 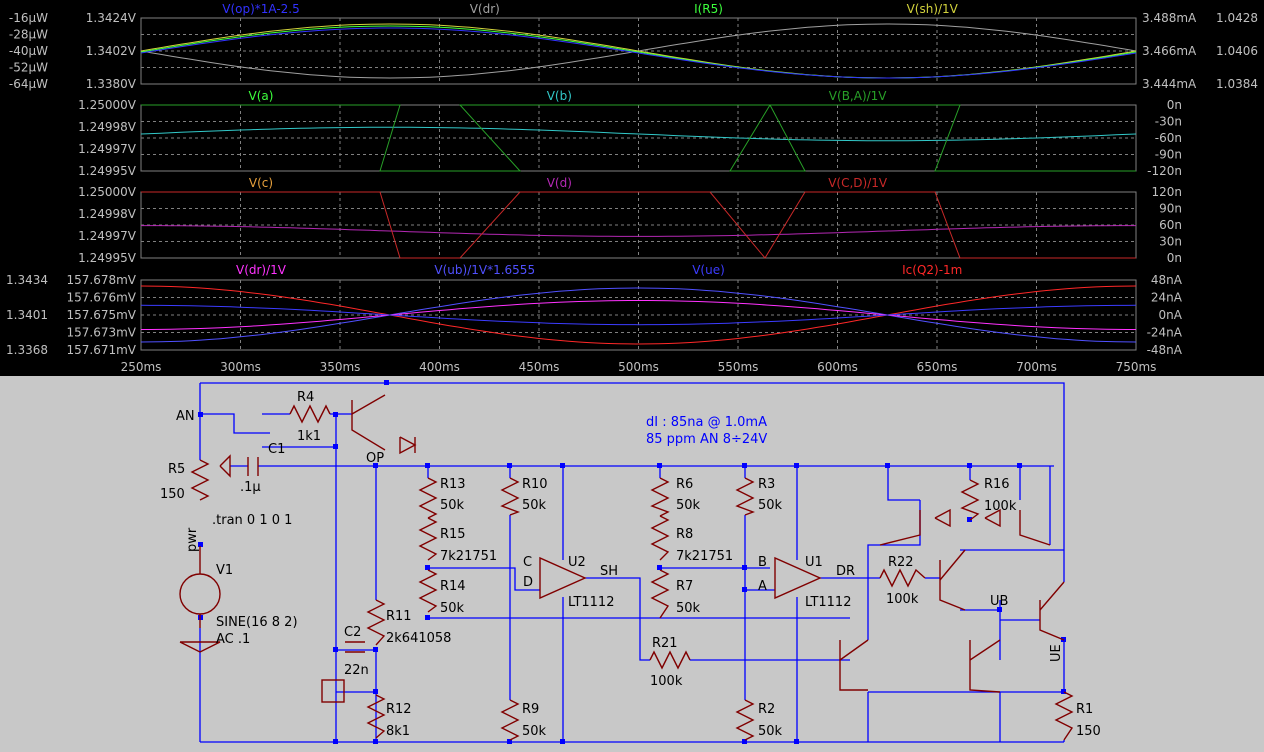 I want to click on source-value: SINE(16 8 2), so click(x=257, y=622).